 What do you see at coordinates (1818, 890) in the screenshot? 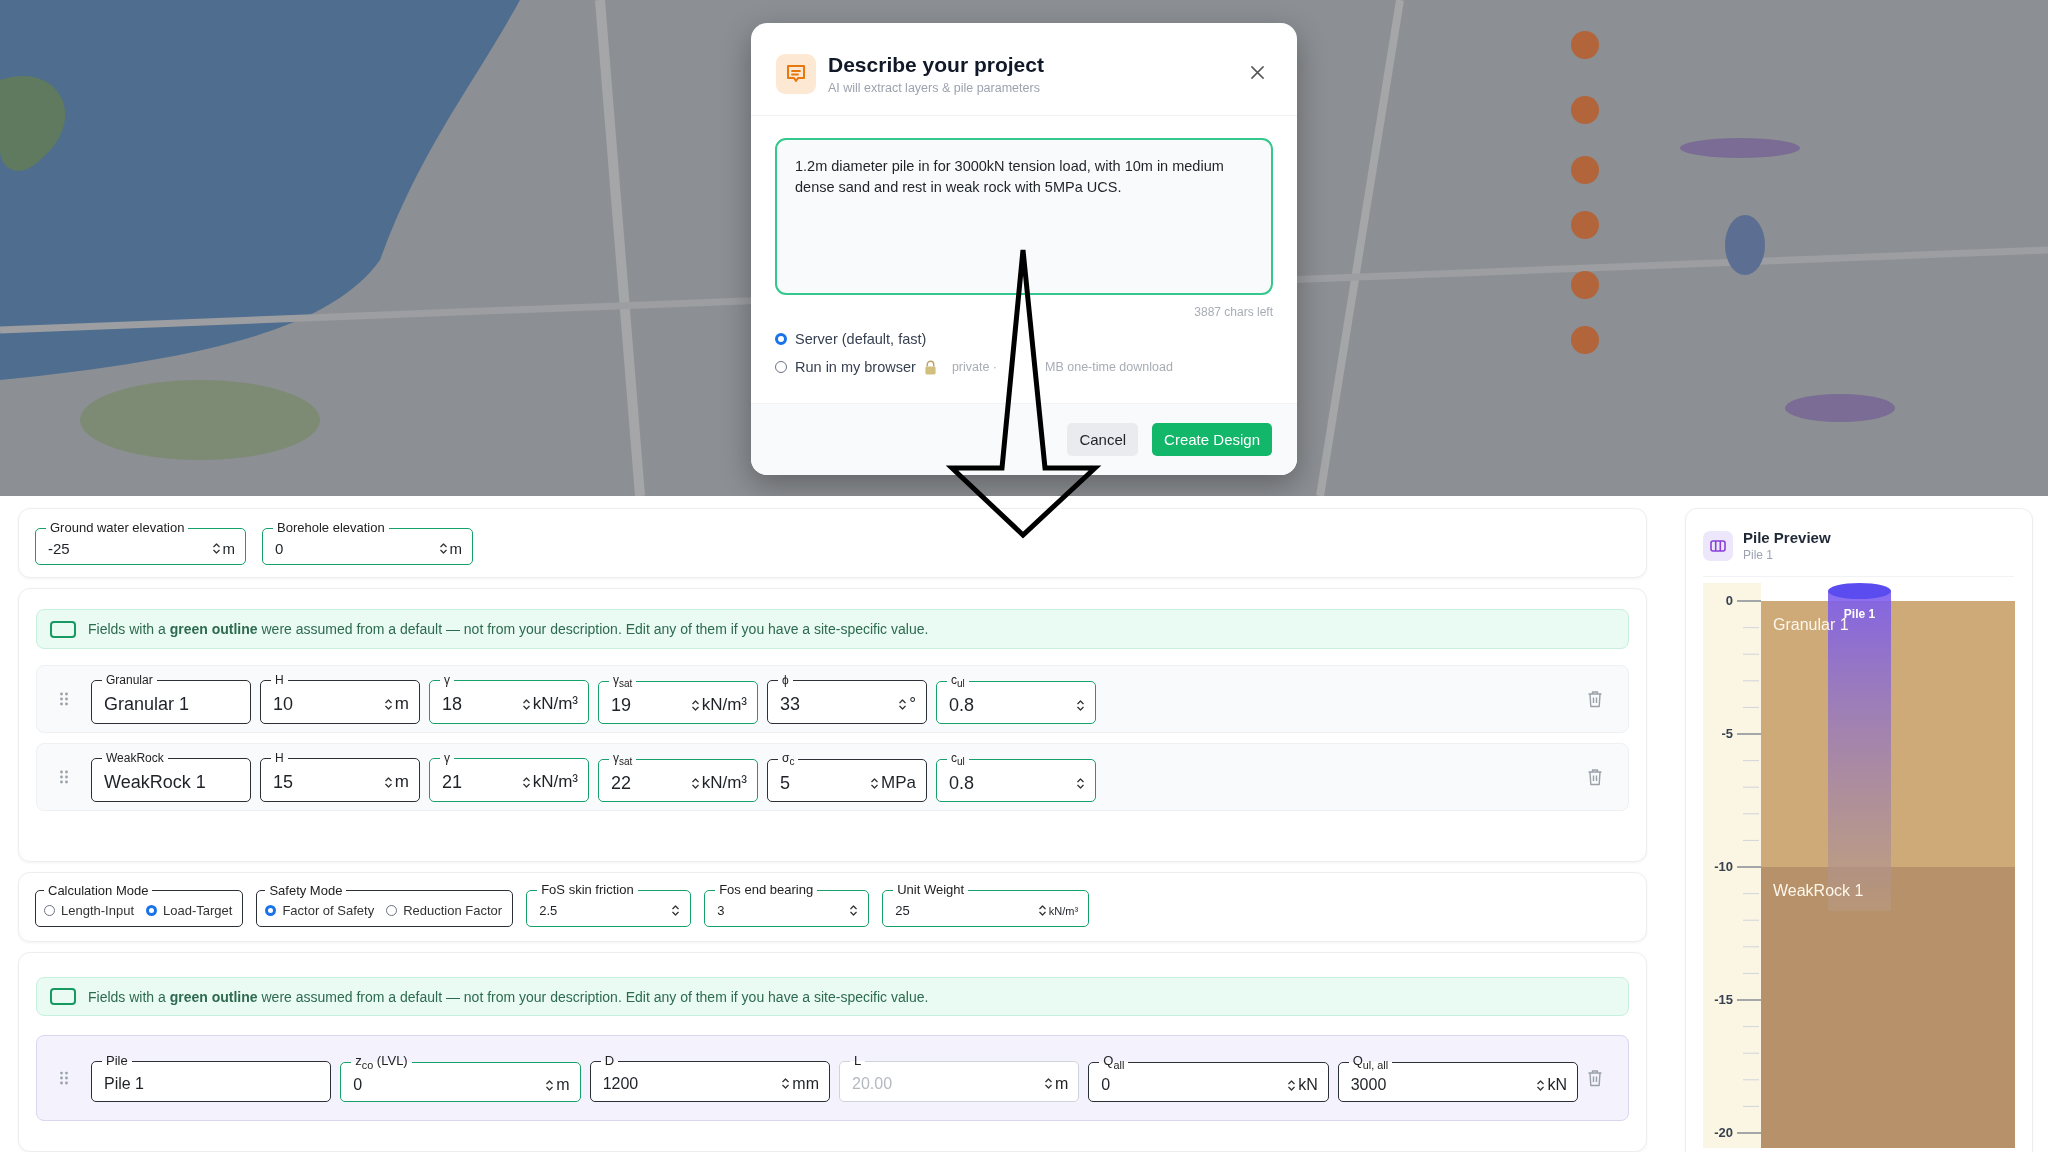
I see `layer-label: WeakRock 1` at bounding box center [1818, 890].